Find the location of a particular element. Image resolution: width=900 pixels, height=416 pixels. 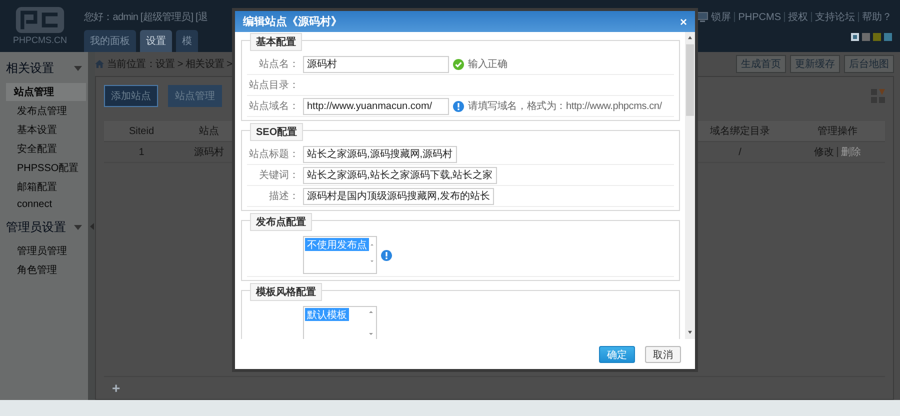

nav-tab: 我的面板 is located at coordinates (110, 41).